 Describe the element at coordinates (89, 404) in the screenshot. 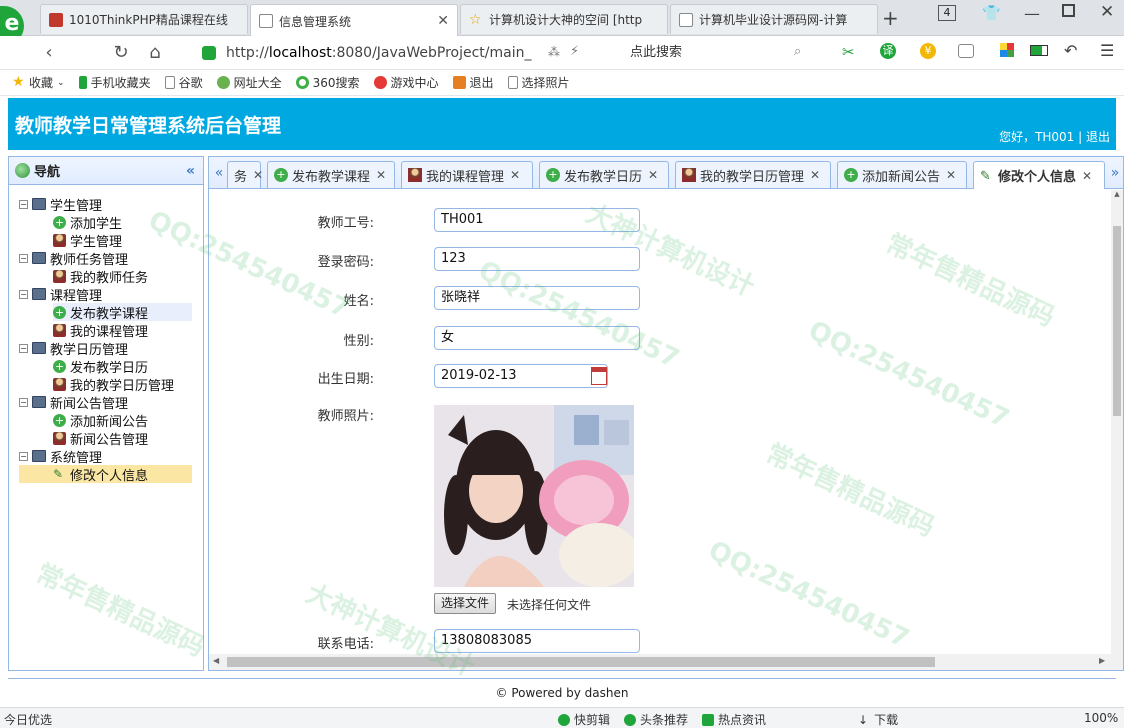

I see `nav-item-label: 新闻公告管理` at that location.